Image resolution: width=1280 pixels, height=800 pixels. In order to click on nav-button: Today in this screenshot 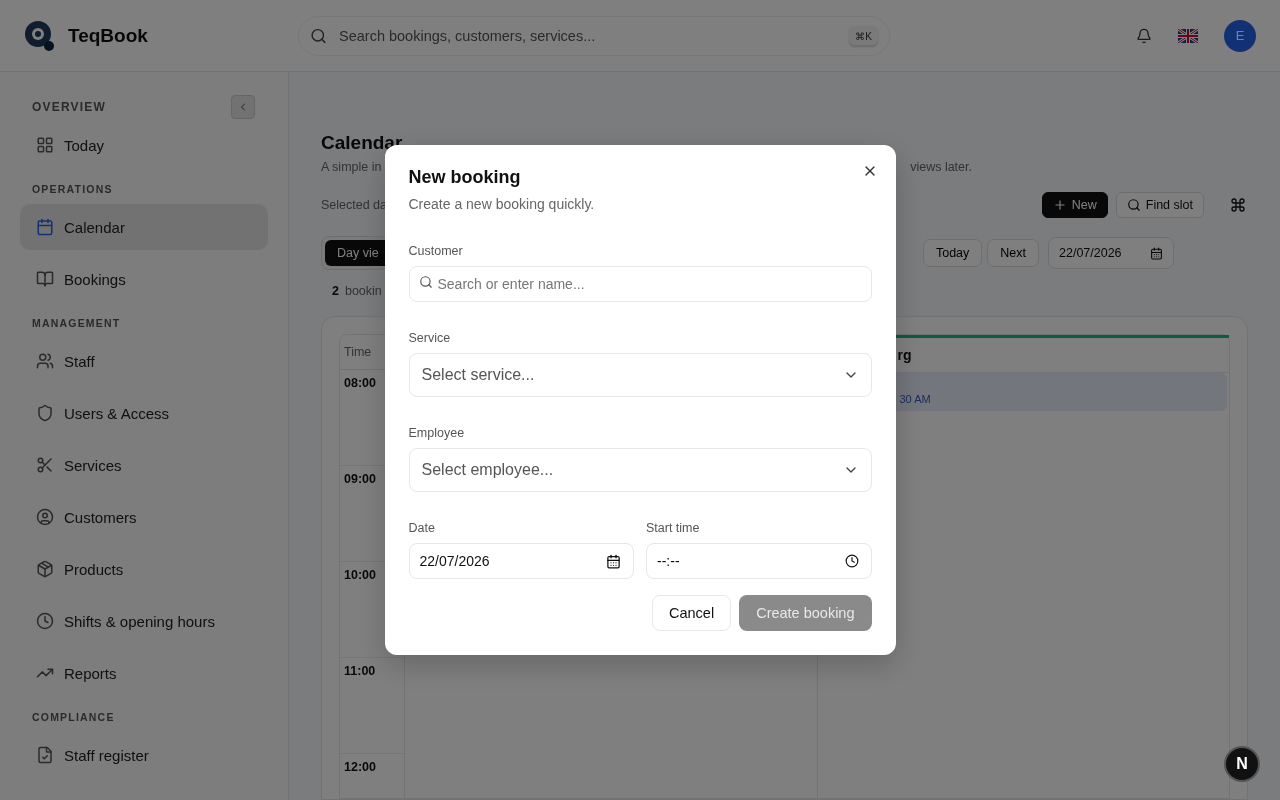, I will do `click(952, 253)`.